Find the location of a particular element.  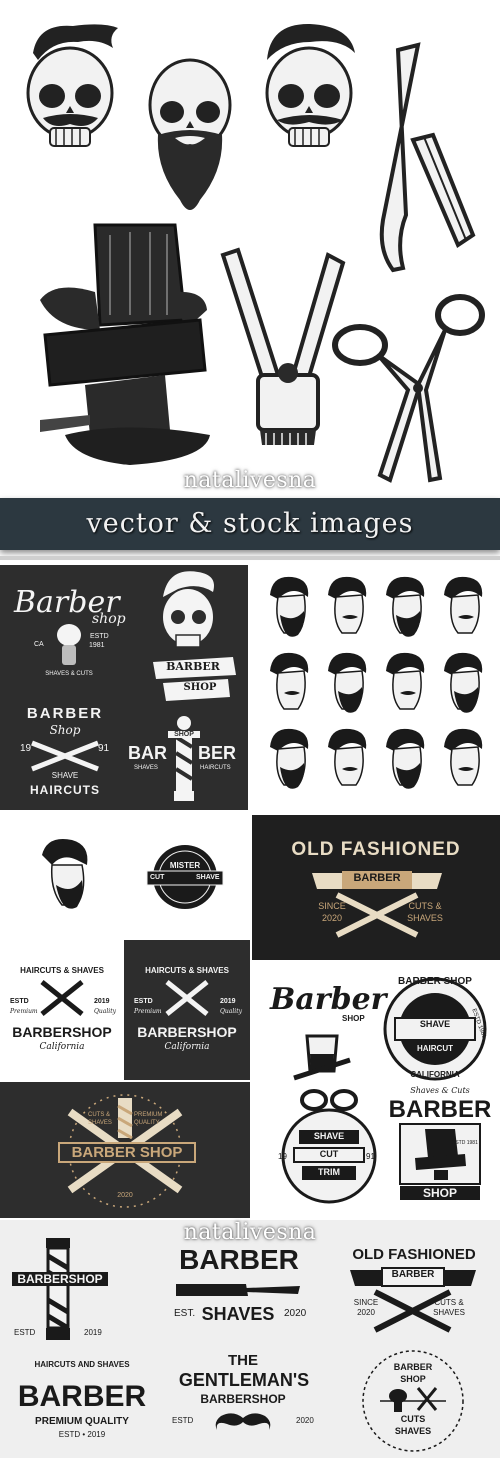

logo2-ribbon2: SHOP is located at coordinates (200, 687).